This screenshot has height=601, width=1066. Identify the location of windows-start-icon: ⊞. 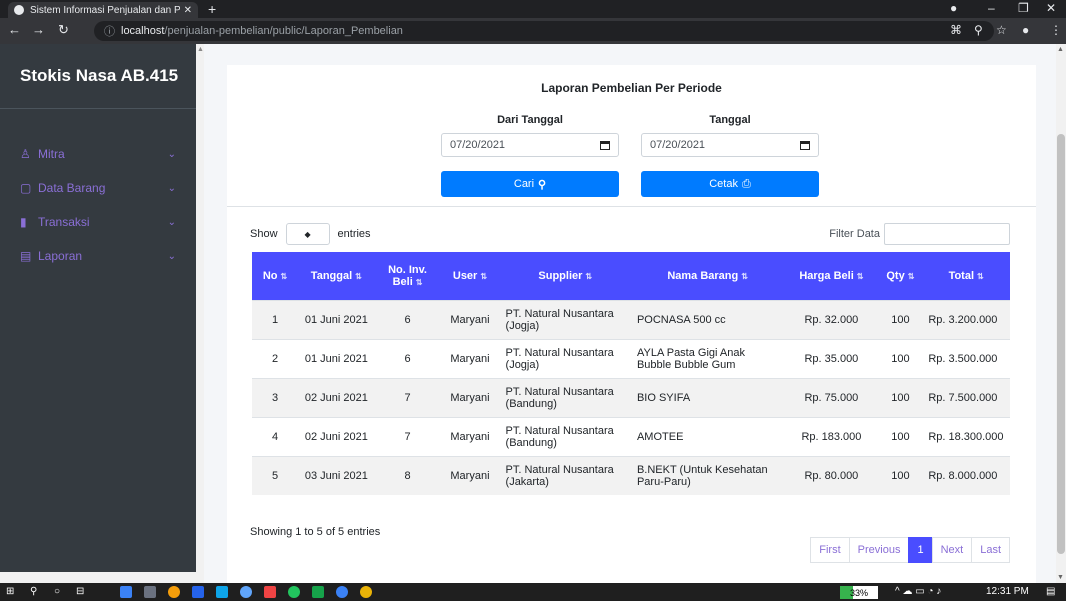
(10, 591).